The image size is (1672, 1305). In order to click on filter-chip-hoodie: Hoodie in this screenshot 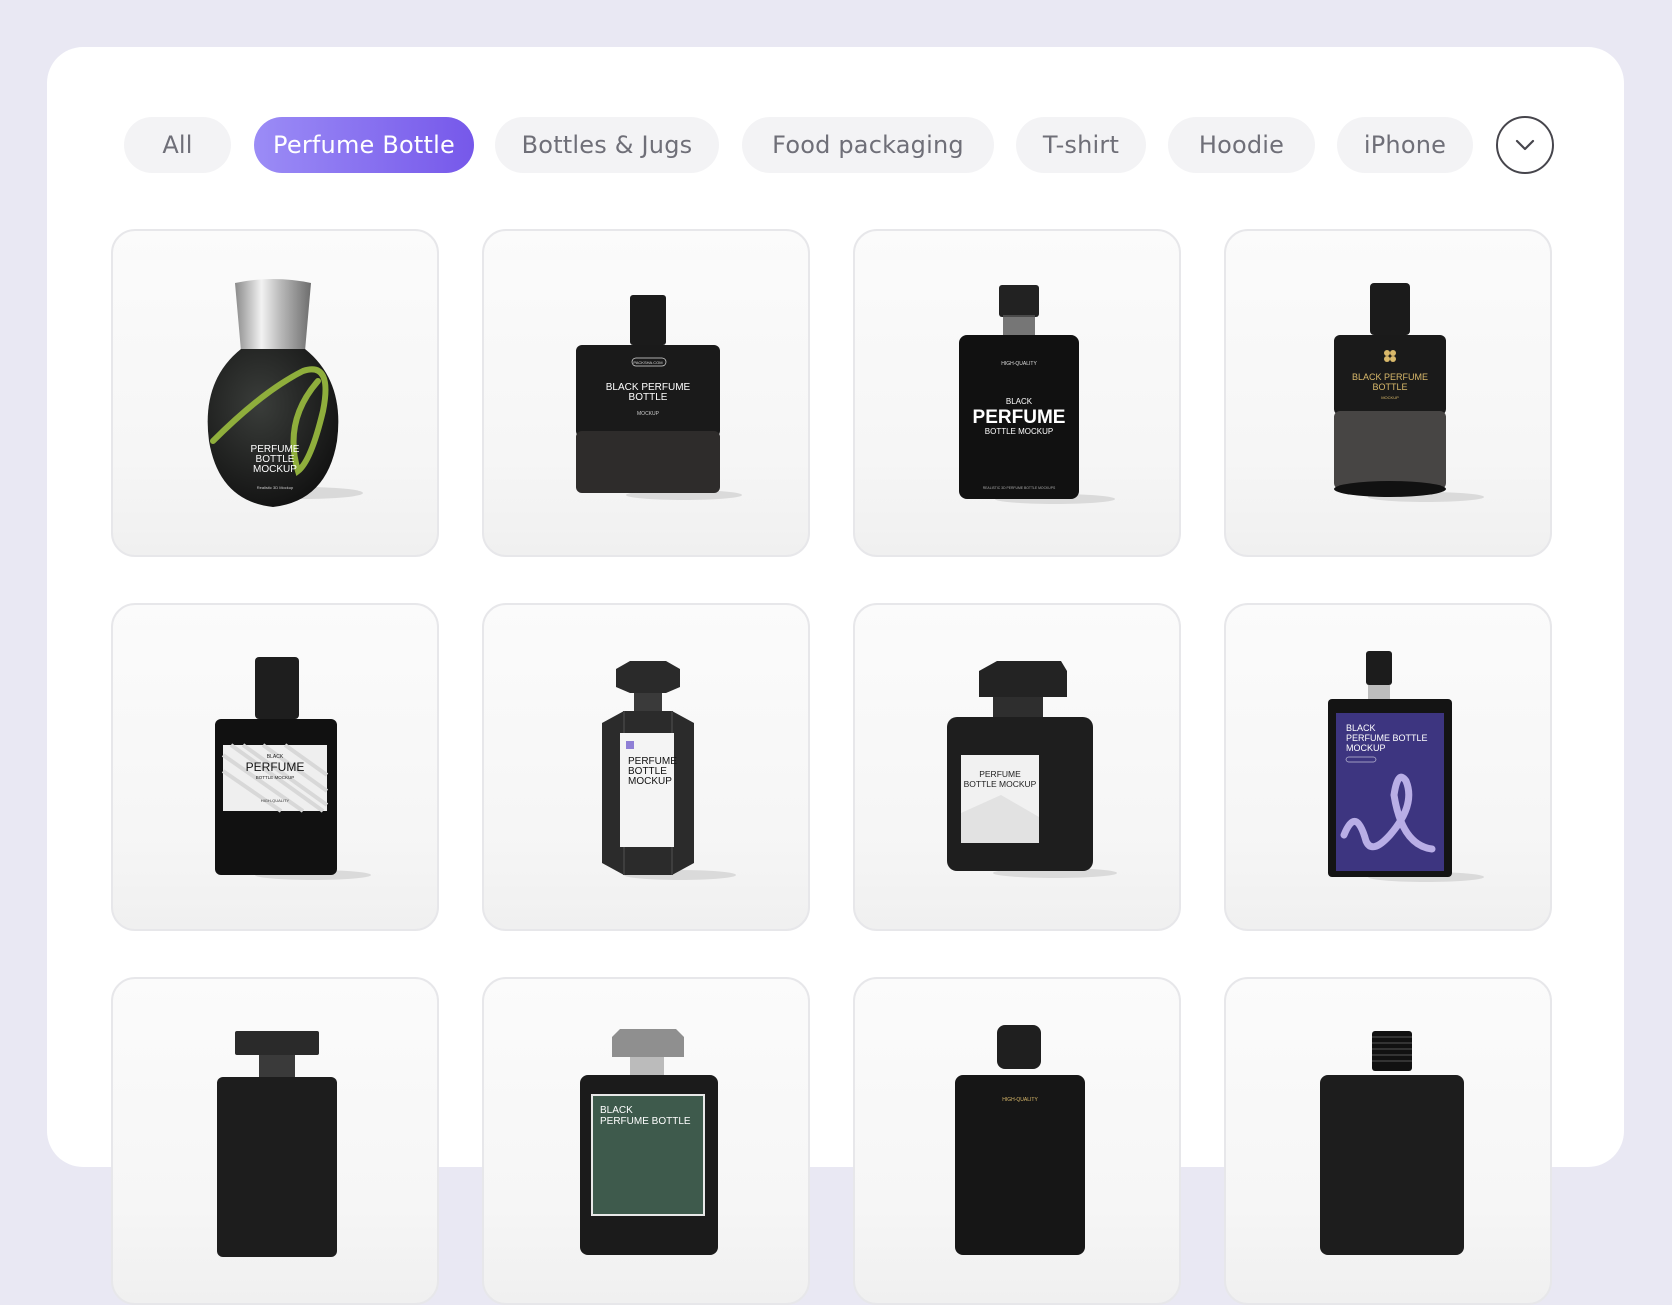, I will do `click(1241, 145)`.